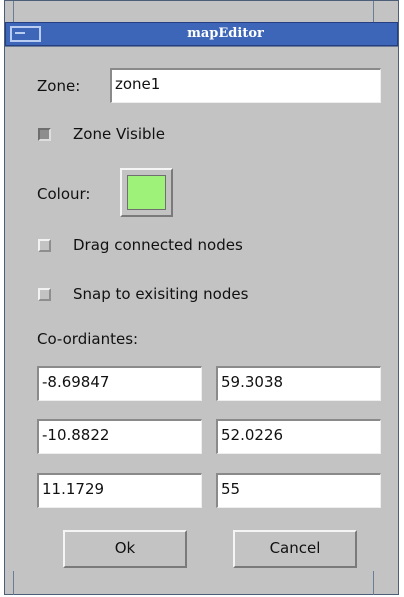 The height and width of the screenshot is (597, 404). Describe the element at coordinates (13, 12) in the screenshot. I see `window-border-left` at that location.